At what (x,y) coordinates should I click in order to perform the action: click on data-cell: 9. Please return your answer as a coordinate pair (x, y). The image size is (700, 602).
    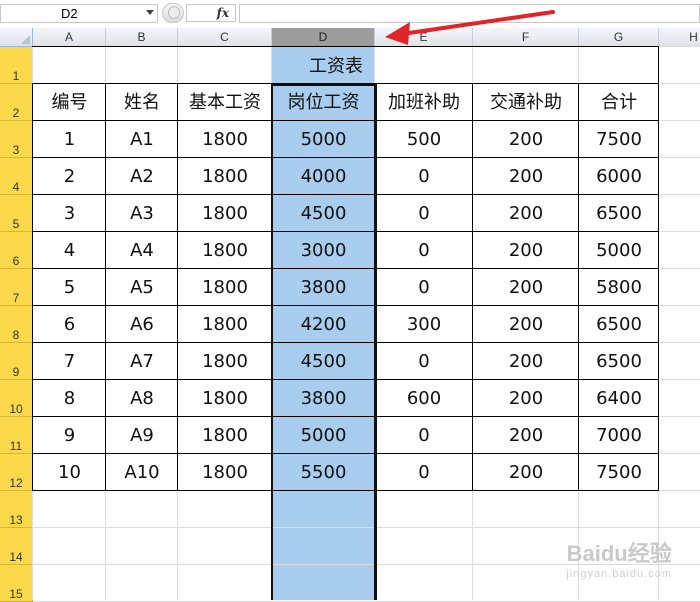
    Looking at the image, I should click on (69, 435).